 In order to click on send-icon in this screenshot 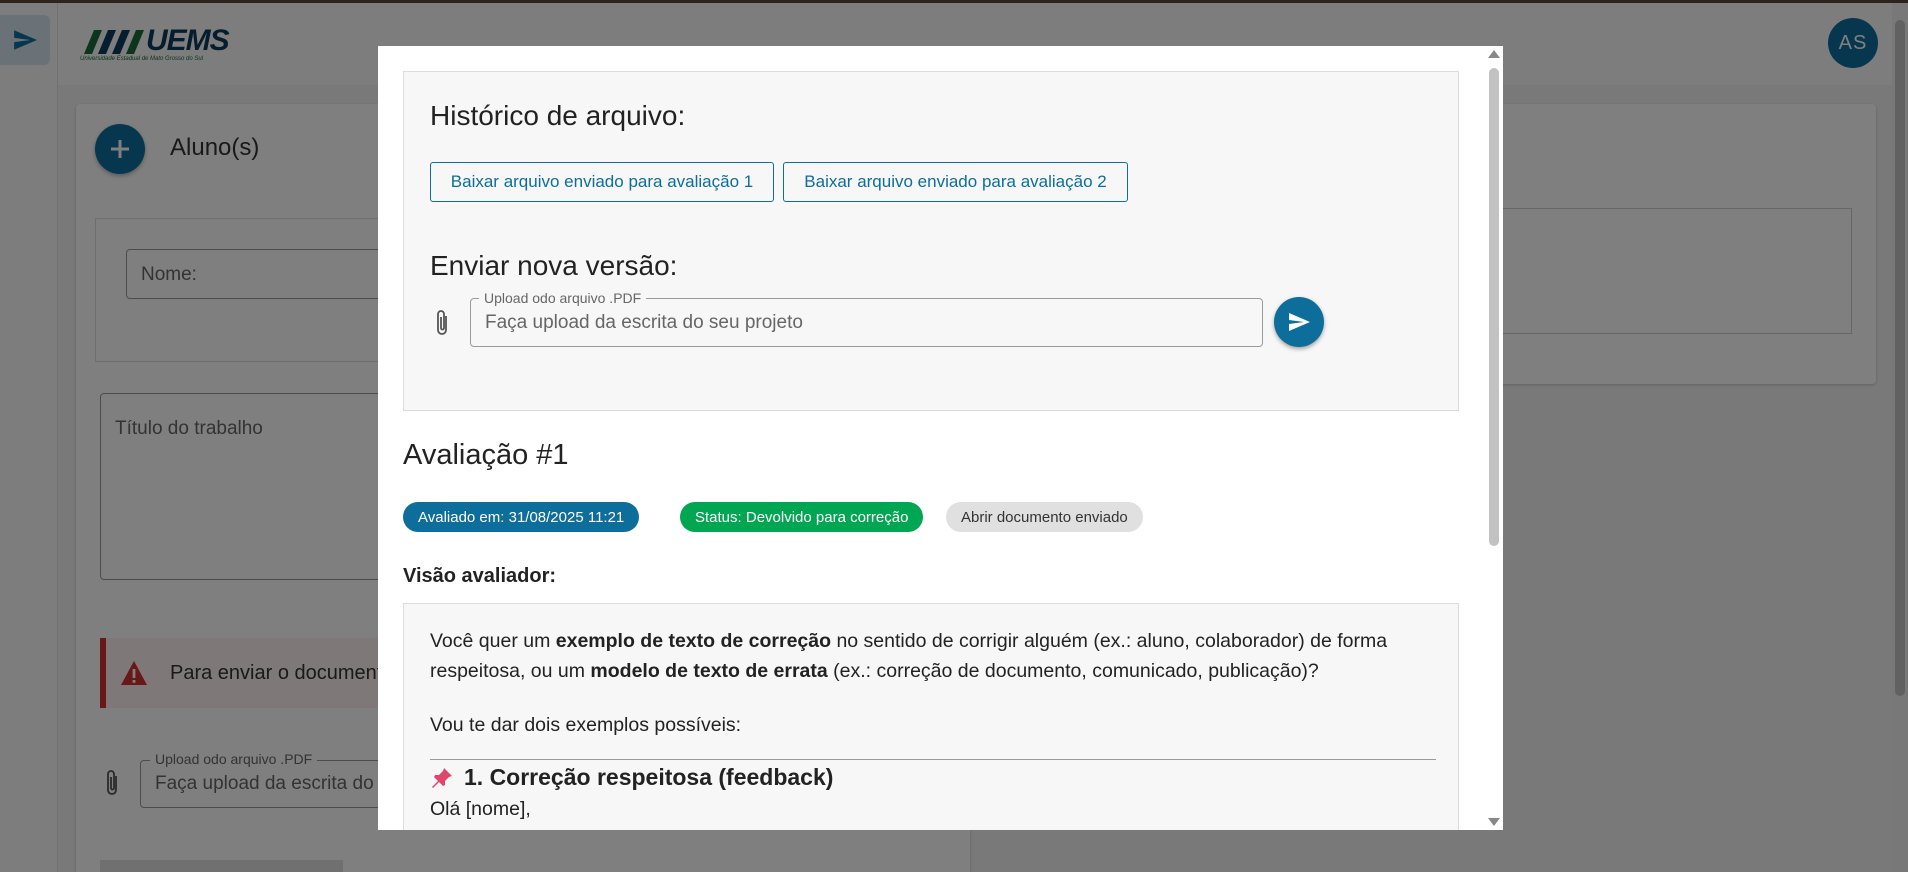, I will do `click(1299, 322)`.